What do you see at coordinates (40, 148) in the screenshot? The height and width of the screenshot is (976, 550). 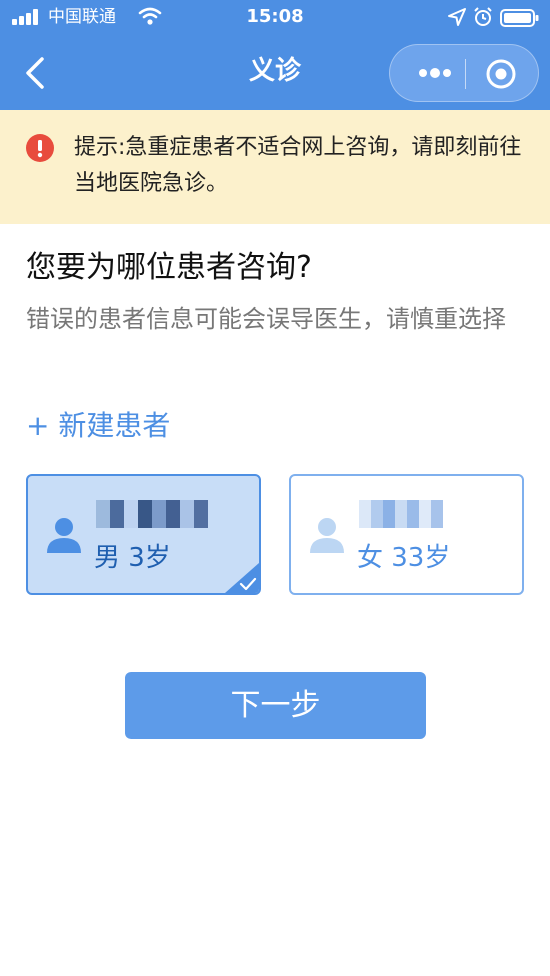 I see `alert-icon` at bounding box center [40, 148].